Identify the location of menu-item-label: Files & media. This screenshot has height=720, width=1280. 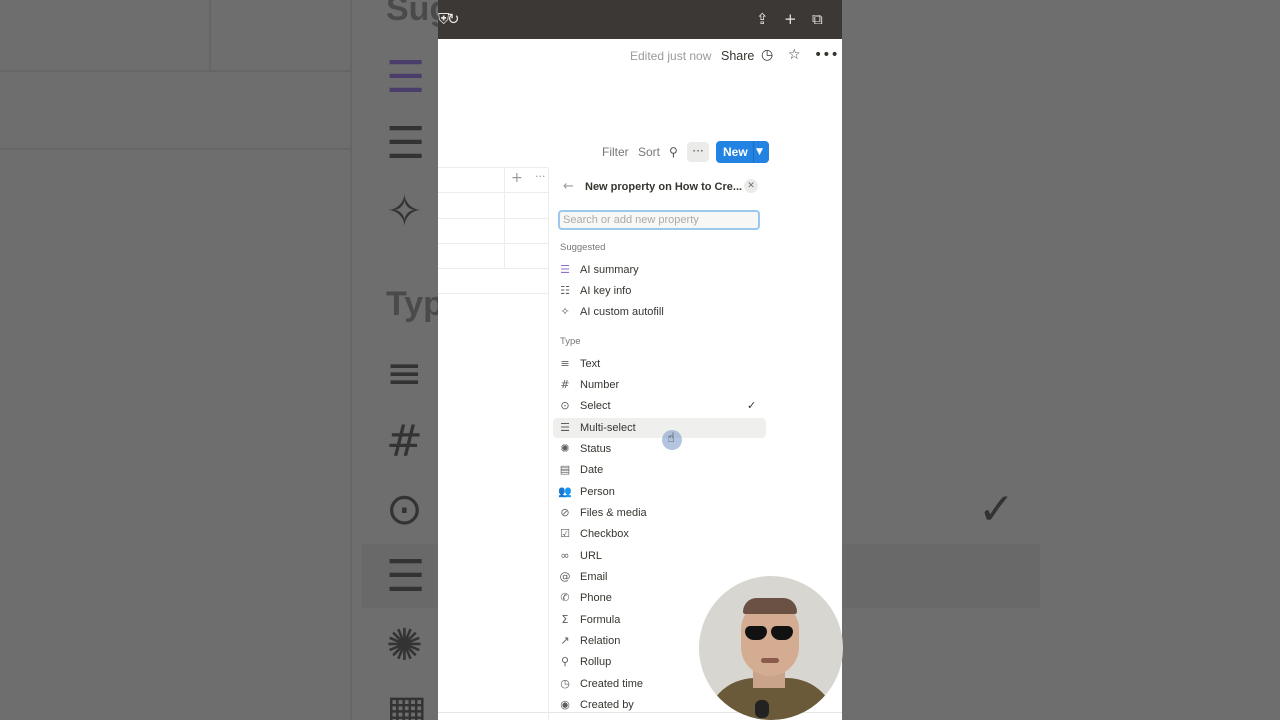
(613, 513).